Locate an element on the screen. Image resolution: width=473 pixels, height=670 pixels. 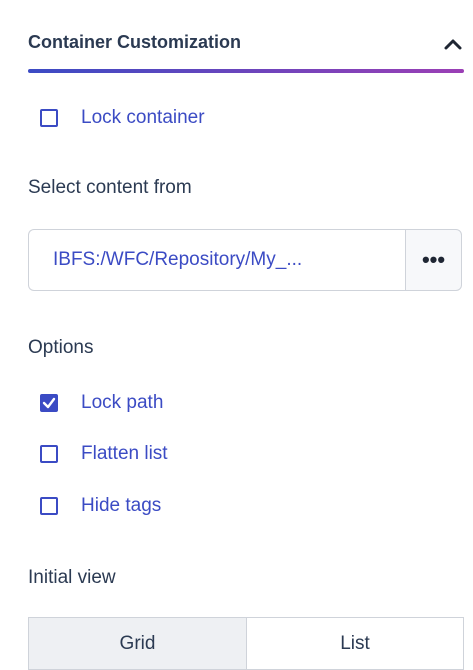
lock-container-checkbox is located at coordinates (49, 118).